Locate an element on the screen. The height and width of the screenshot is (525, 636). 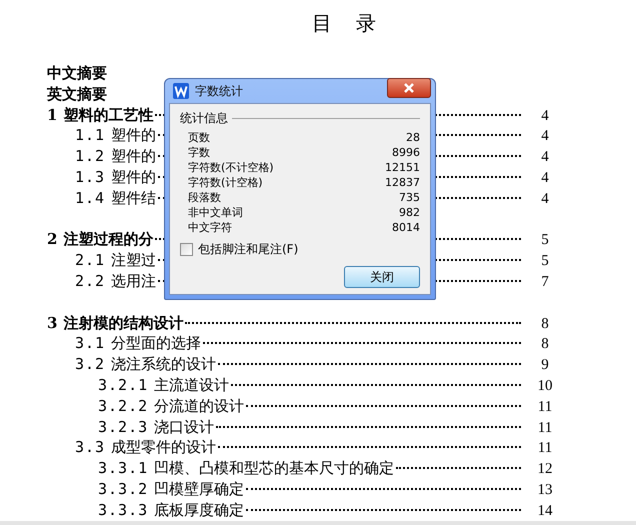
close-icon is located at coordinates (409, 88).